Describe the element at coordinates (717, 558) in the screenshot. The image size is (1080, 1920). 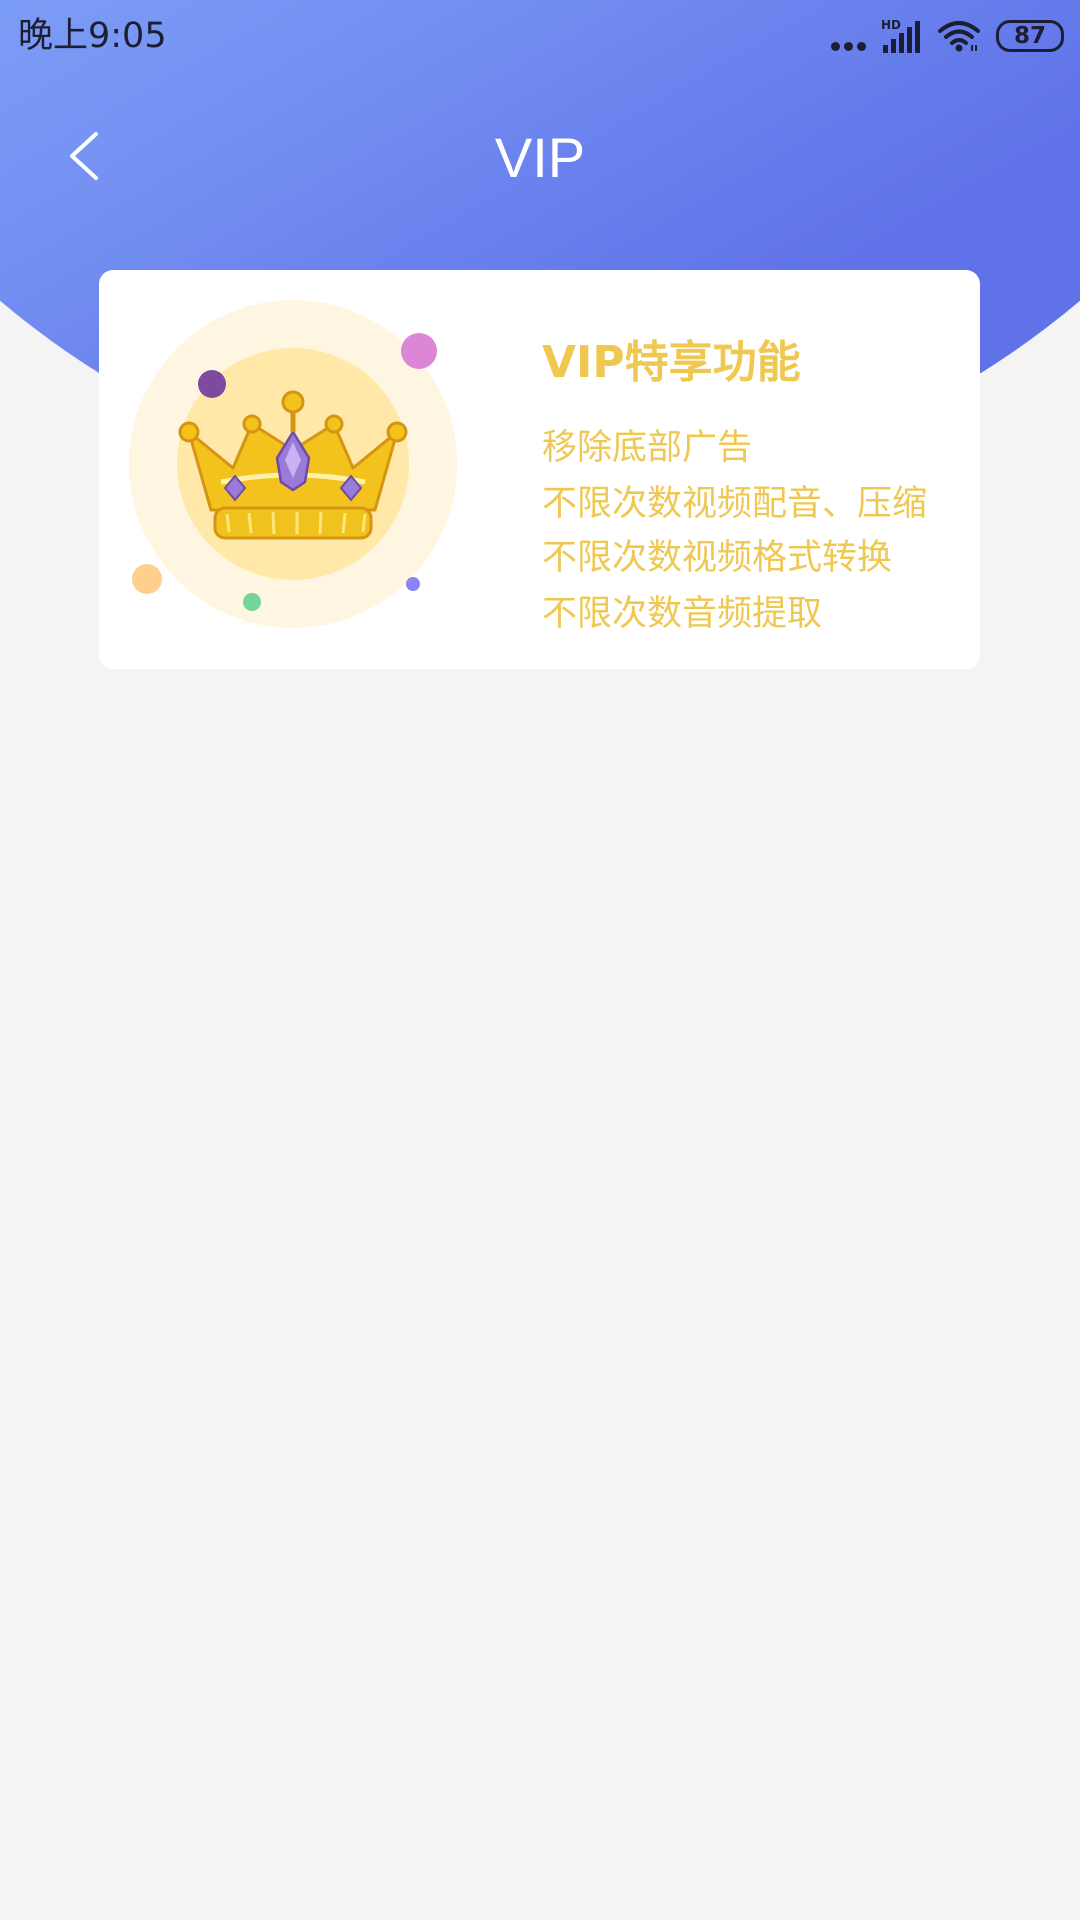
I see `benefit-item-format-convert: 不限次数视频格式转换` at that location.